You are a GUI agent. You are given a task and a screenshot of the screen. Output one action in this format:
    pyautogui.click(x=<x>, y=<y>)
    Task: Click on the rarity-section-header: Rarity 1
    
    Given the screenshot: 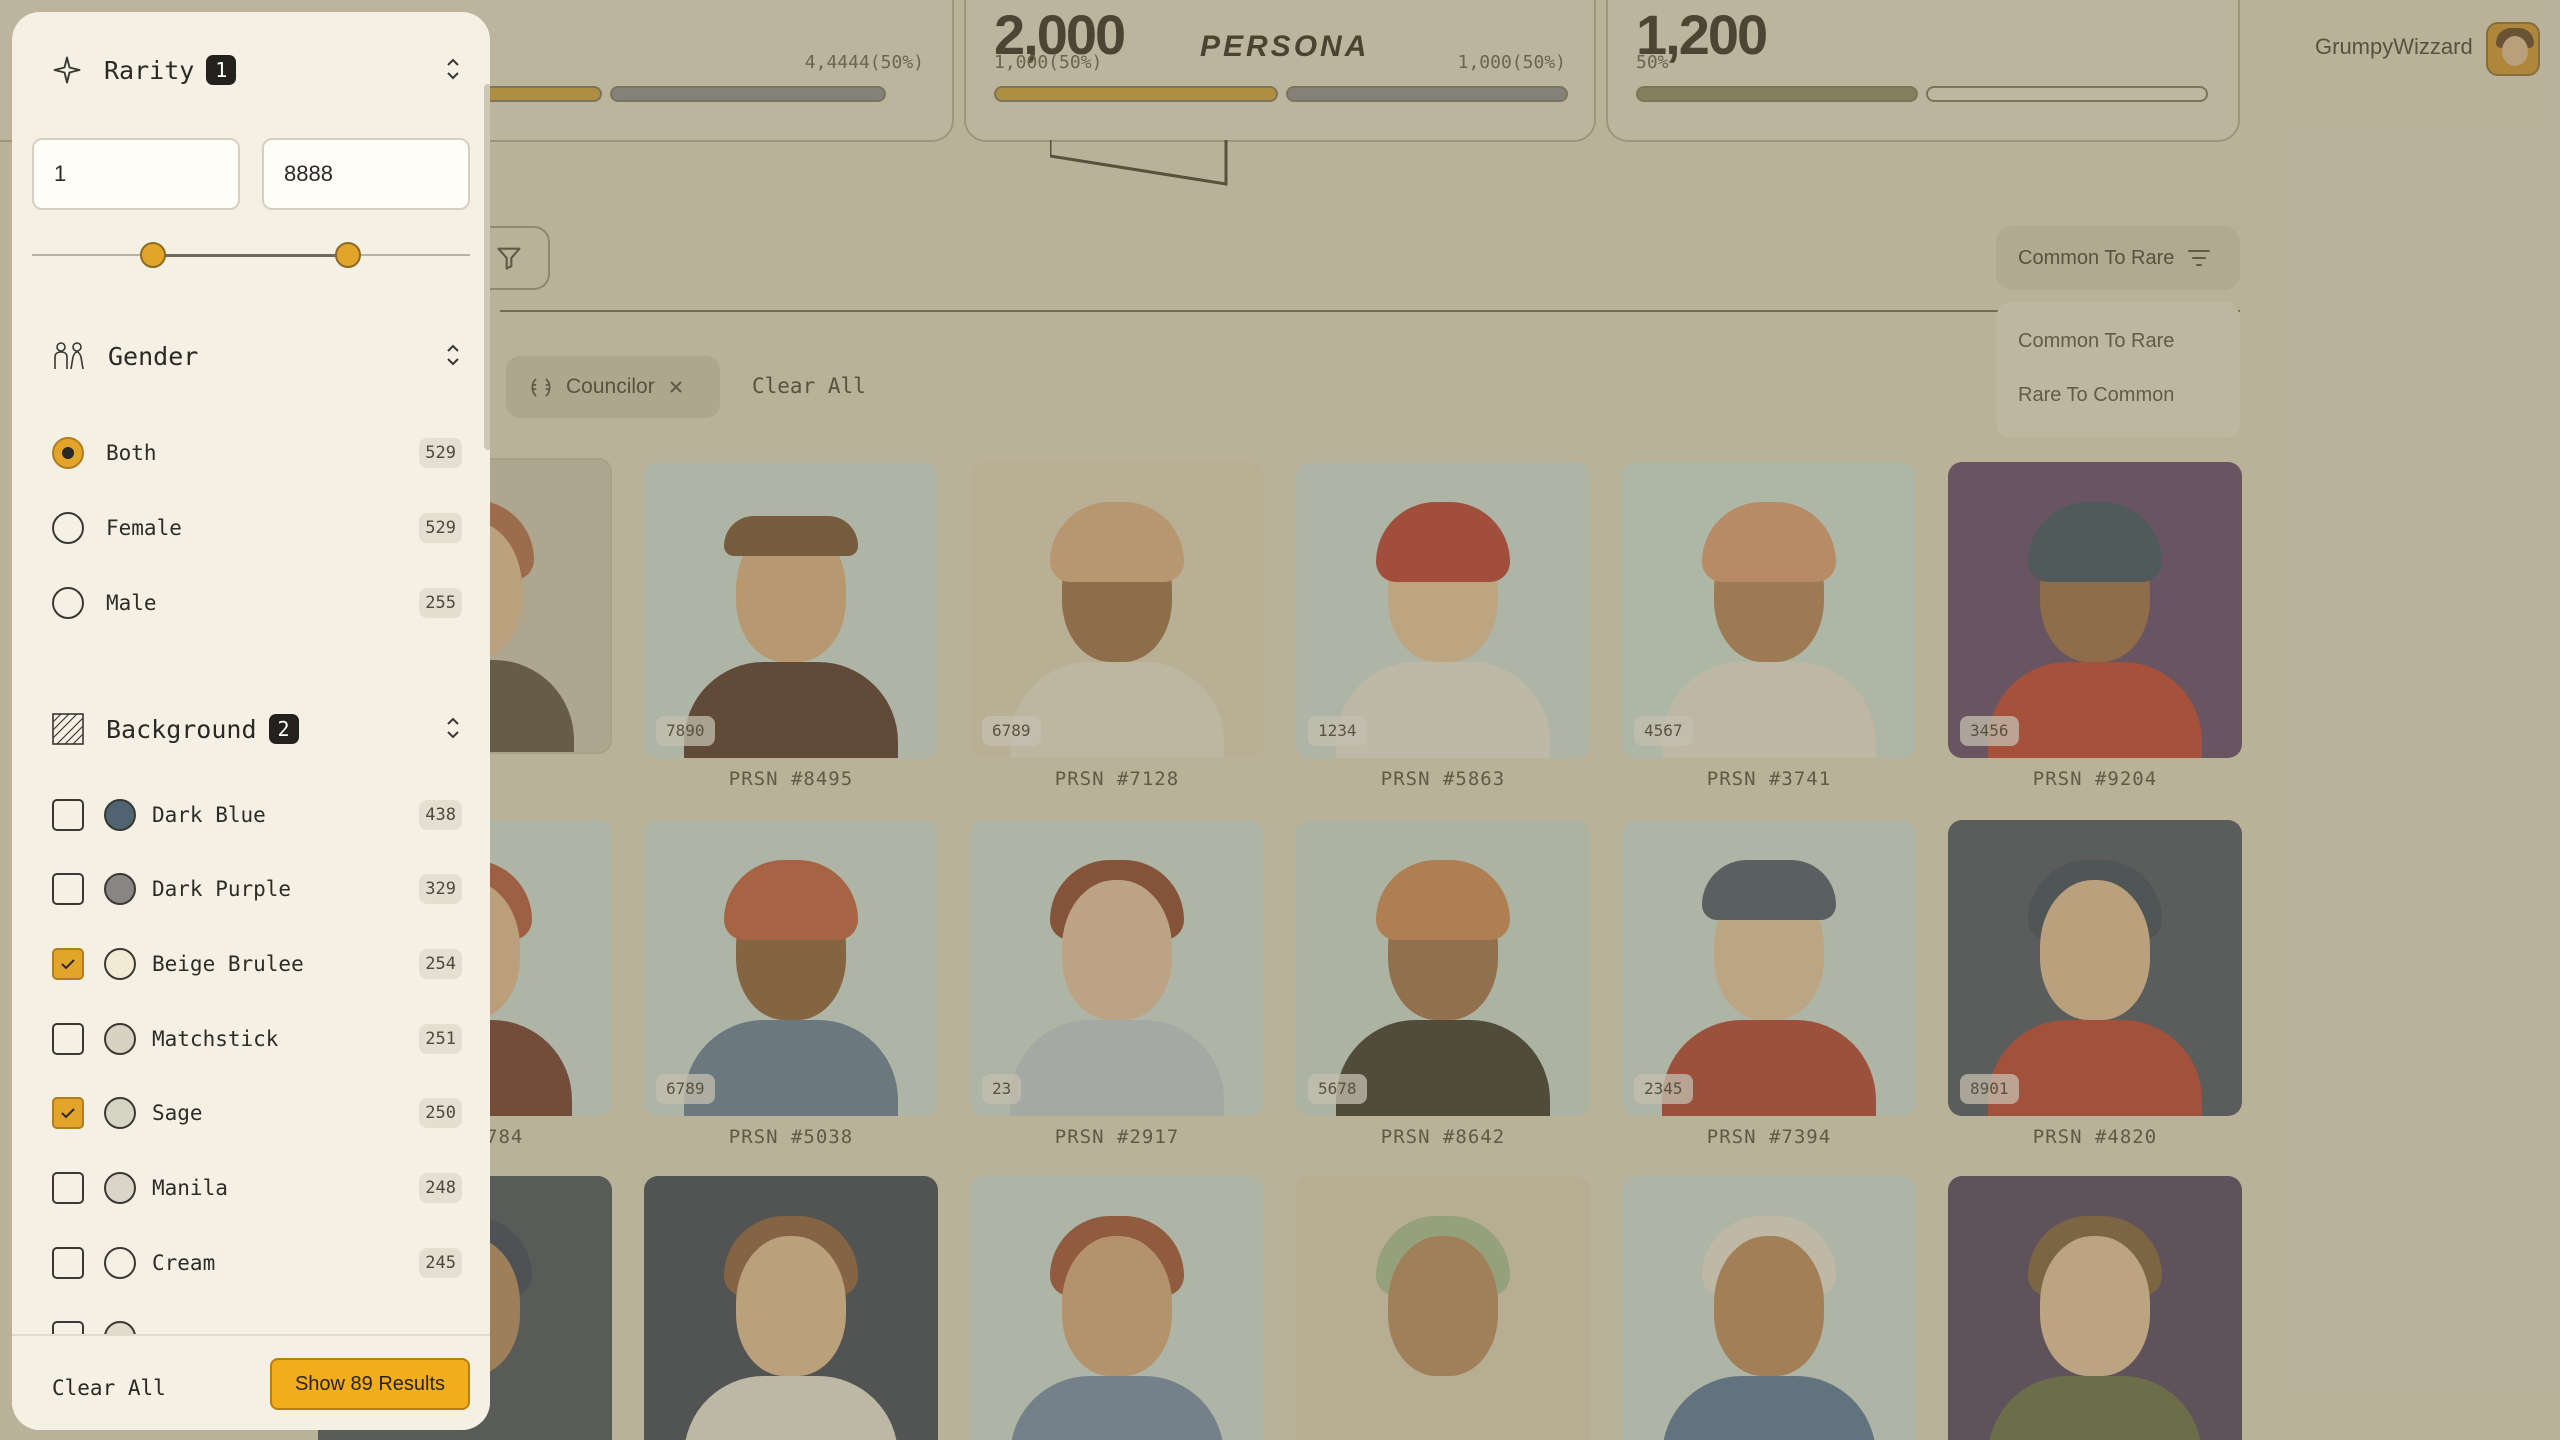 What is the action you would take?
    pyautogui.click(x=257, y=70)
    